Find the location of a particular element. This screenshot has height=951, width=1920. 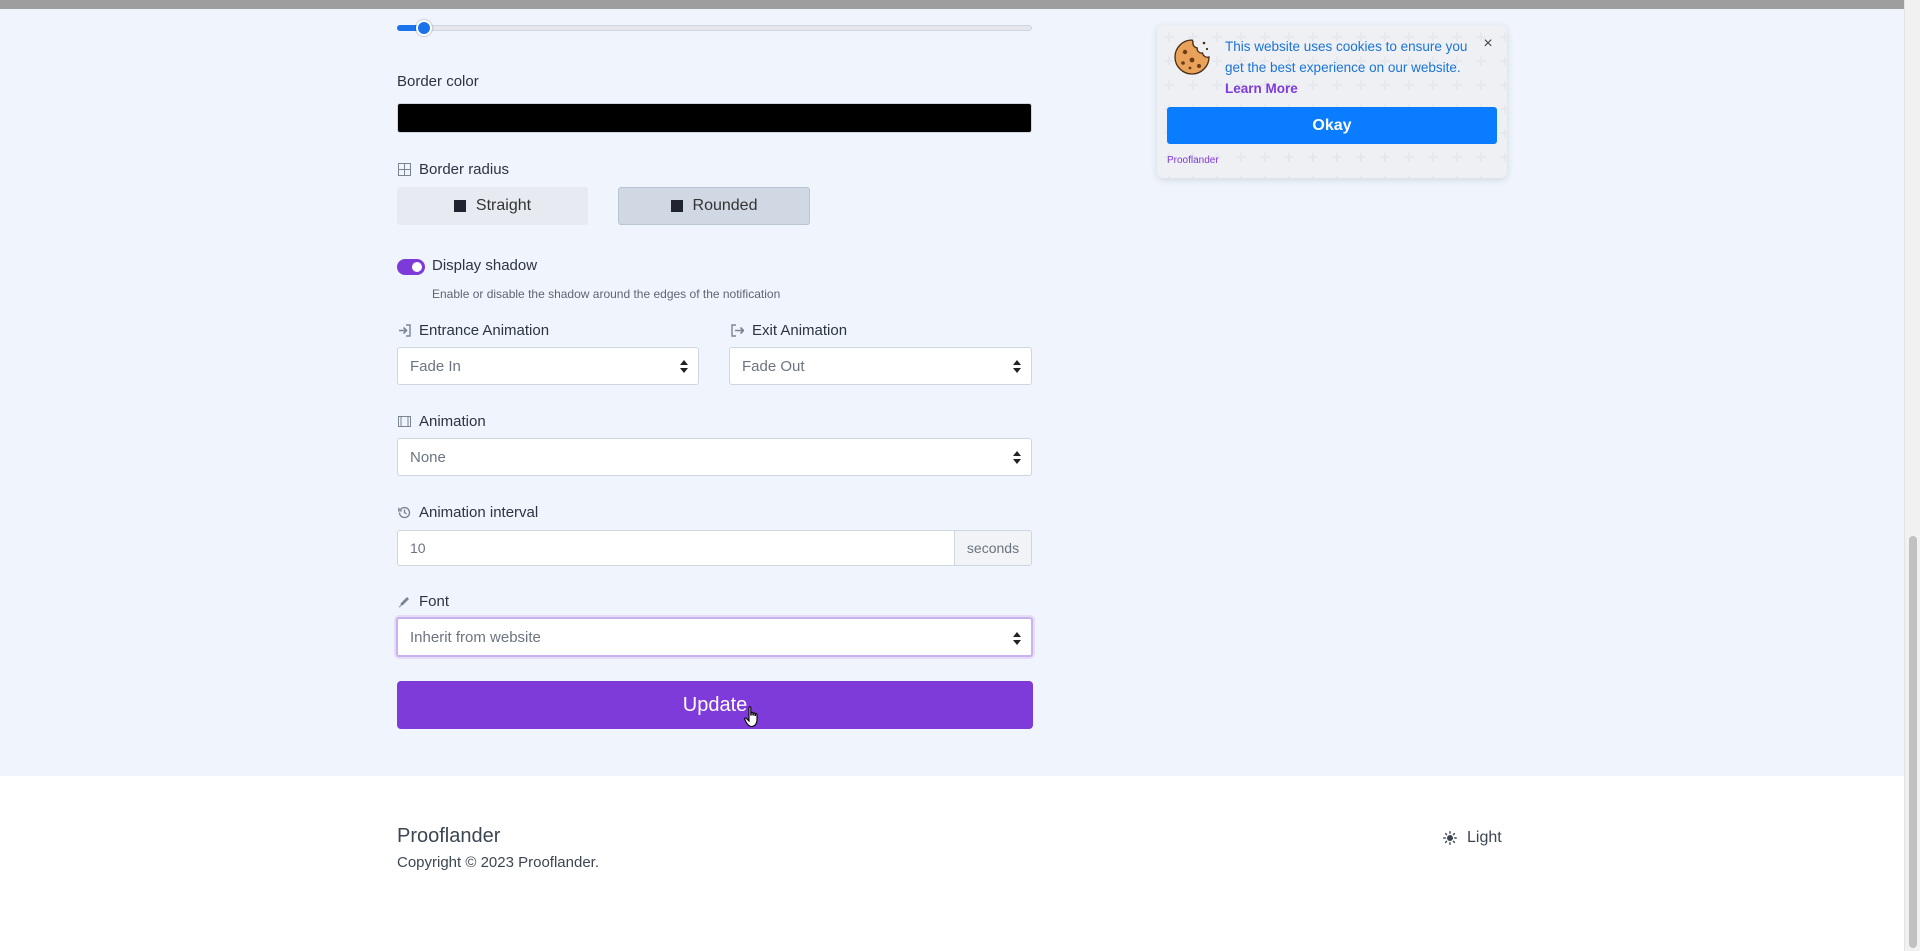

exit-animation-select: Fade Out is located at coordinates (880, 366).